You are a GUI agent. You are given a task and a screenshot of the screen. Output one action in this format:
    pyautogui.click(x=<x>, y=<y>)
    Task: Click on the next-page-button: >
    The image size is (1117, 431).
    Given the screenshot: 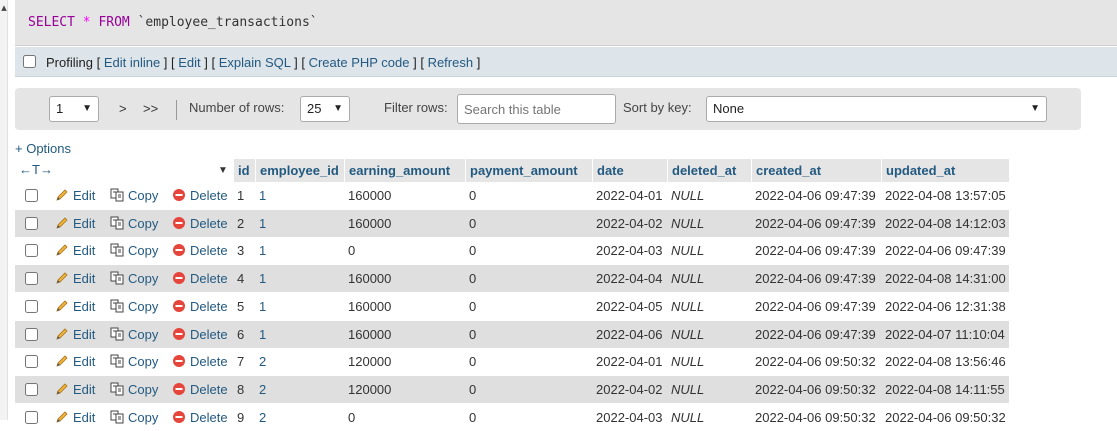 What is the action you would take?
    pyautogui.click(x=123, y=109)
    